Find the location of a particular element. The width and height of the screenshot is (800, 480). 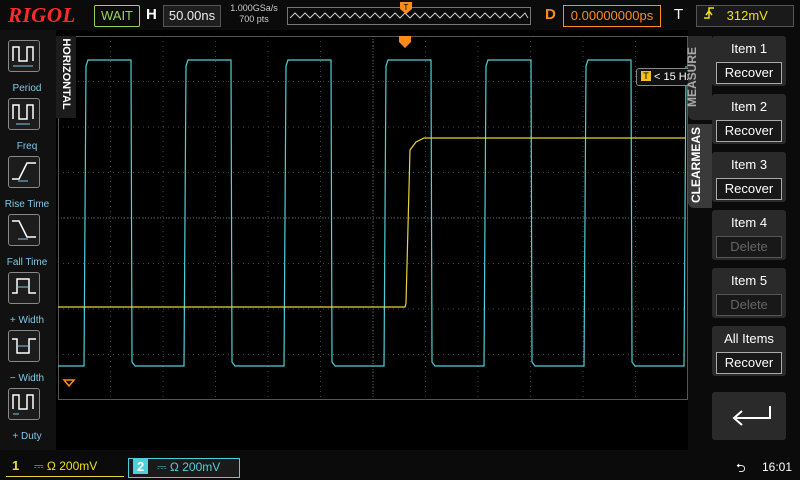

item-title: Item 1 is located at coordinates (749, 48).